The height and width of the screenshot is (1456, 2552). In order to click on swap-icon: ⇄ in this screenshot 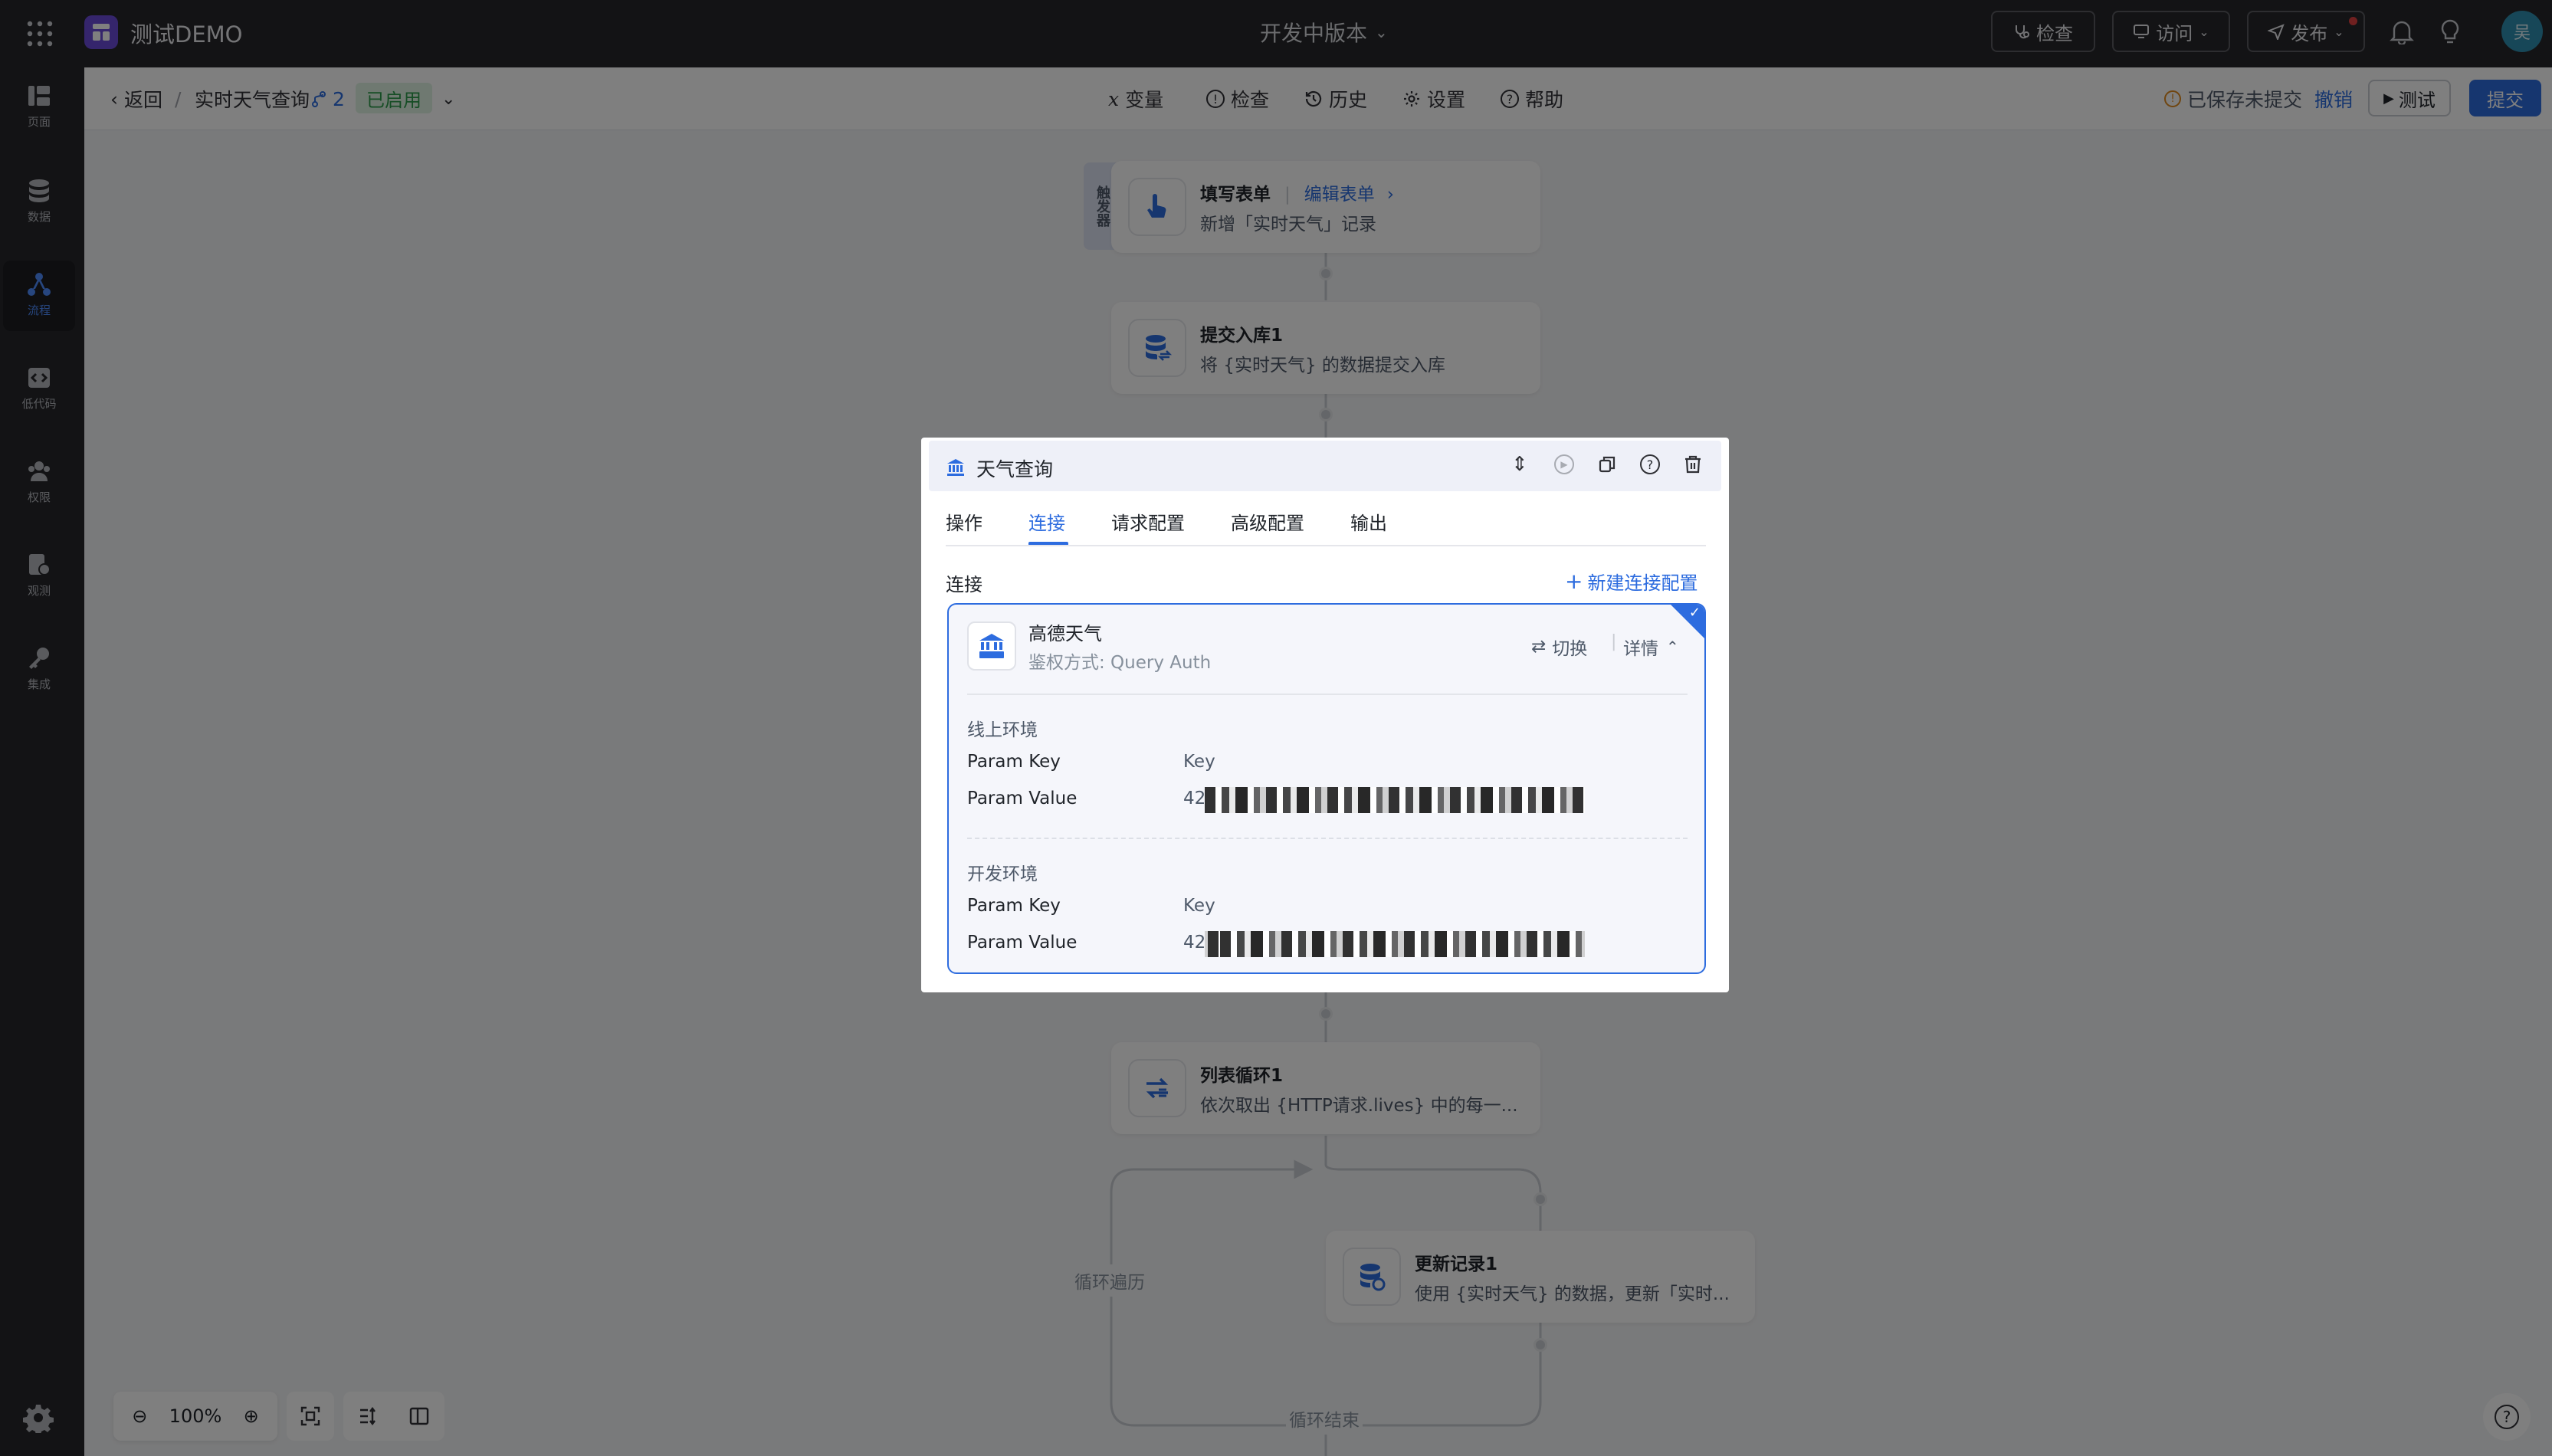, I will do `click(1539, 647)`.